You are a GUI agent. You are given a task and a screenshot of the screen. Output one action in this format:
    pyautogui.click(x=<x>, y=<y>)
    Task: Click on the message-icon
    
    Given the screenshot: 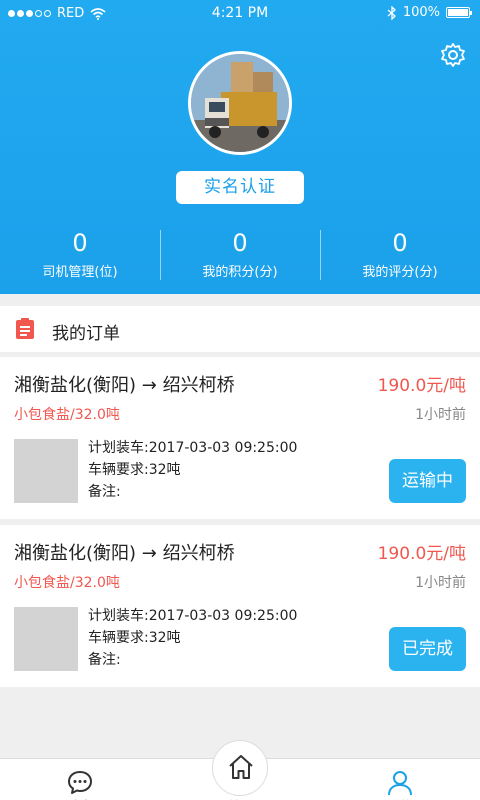 What is the action you would take?
    pyautogui.click(x=80, y=782)
    